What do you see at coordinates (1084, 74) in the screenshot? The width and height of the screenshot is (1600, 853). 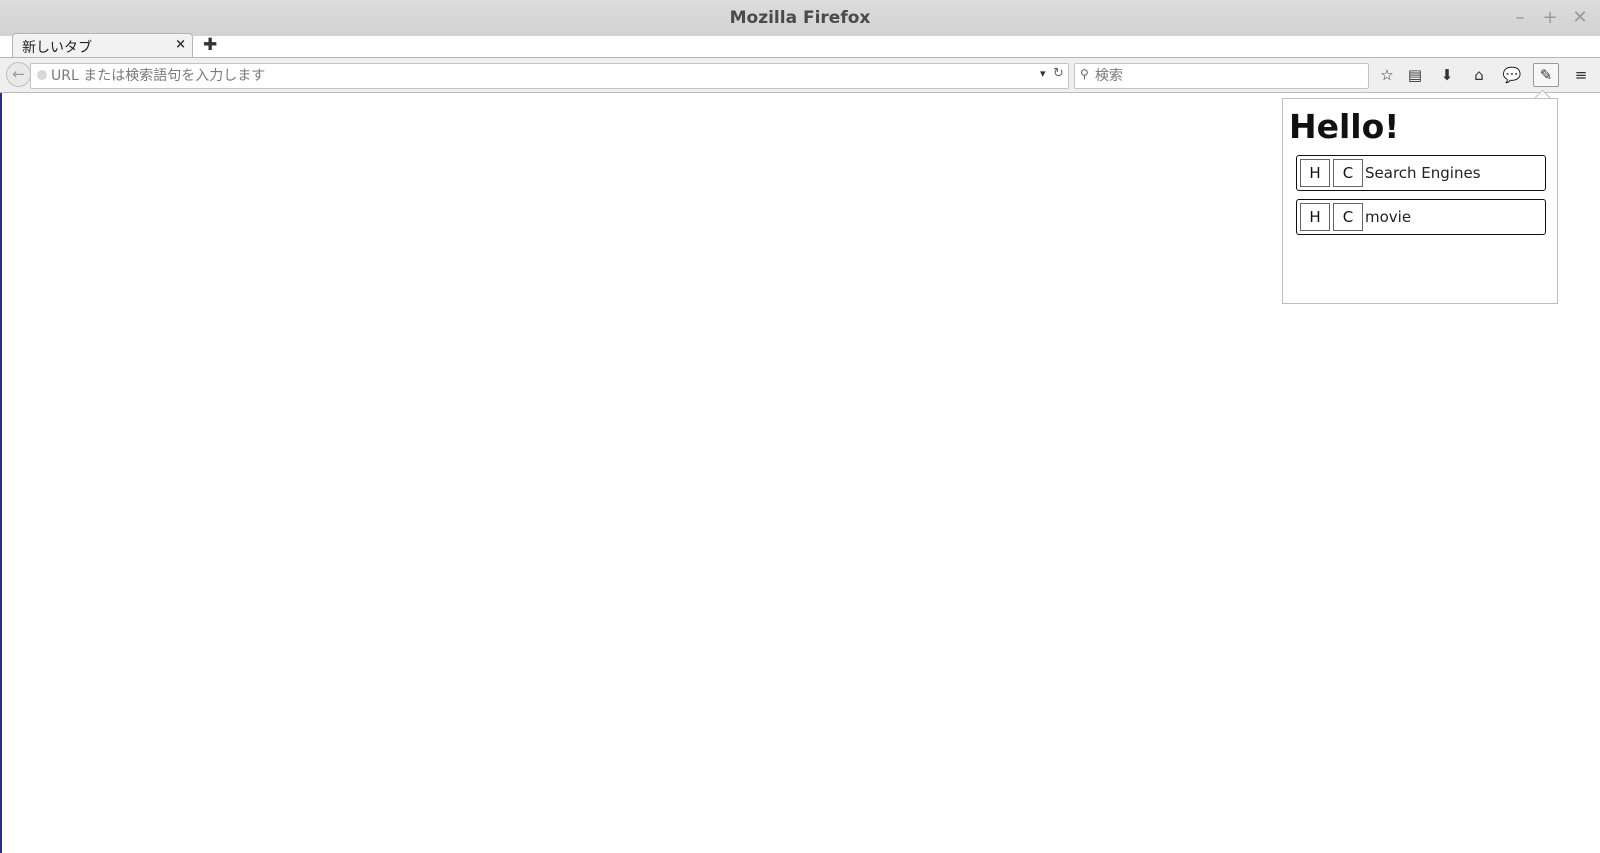 I see `search-icon: ⚲` at bounding box center [1084, 74].